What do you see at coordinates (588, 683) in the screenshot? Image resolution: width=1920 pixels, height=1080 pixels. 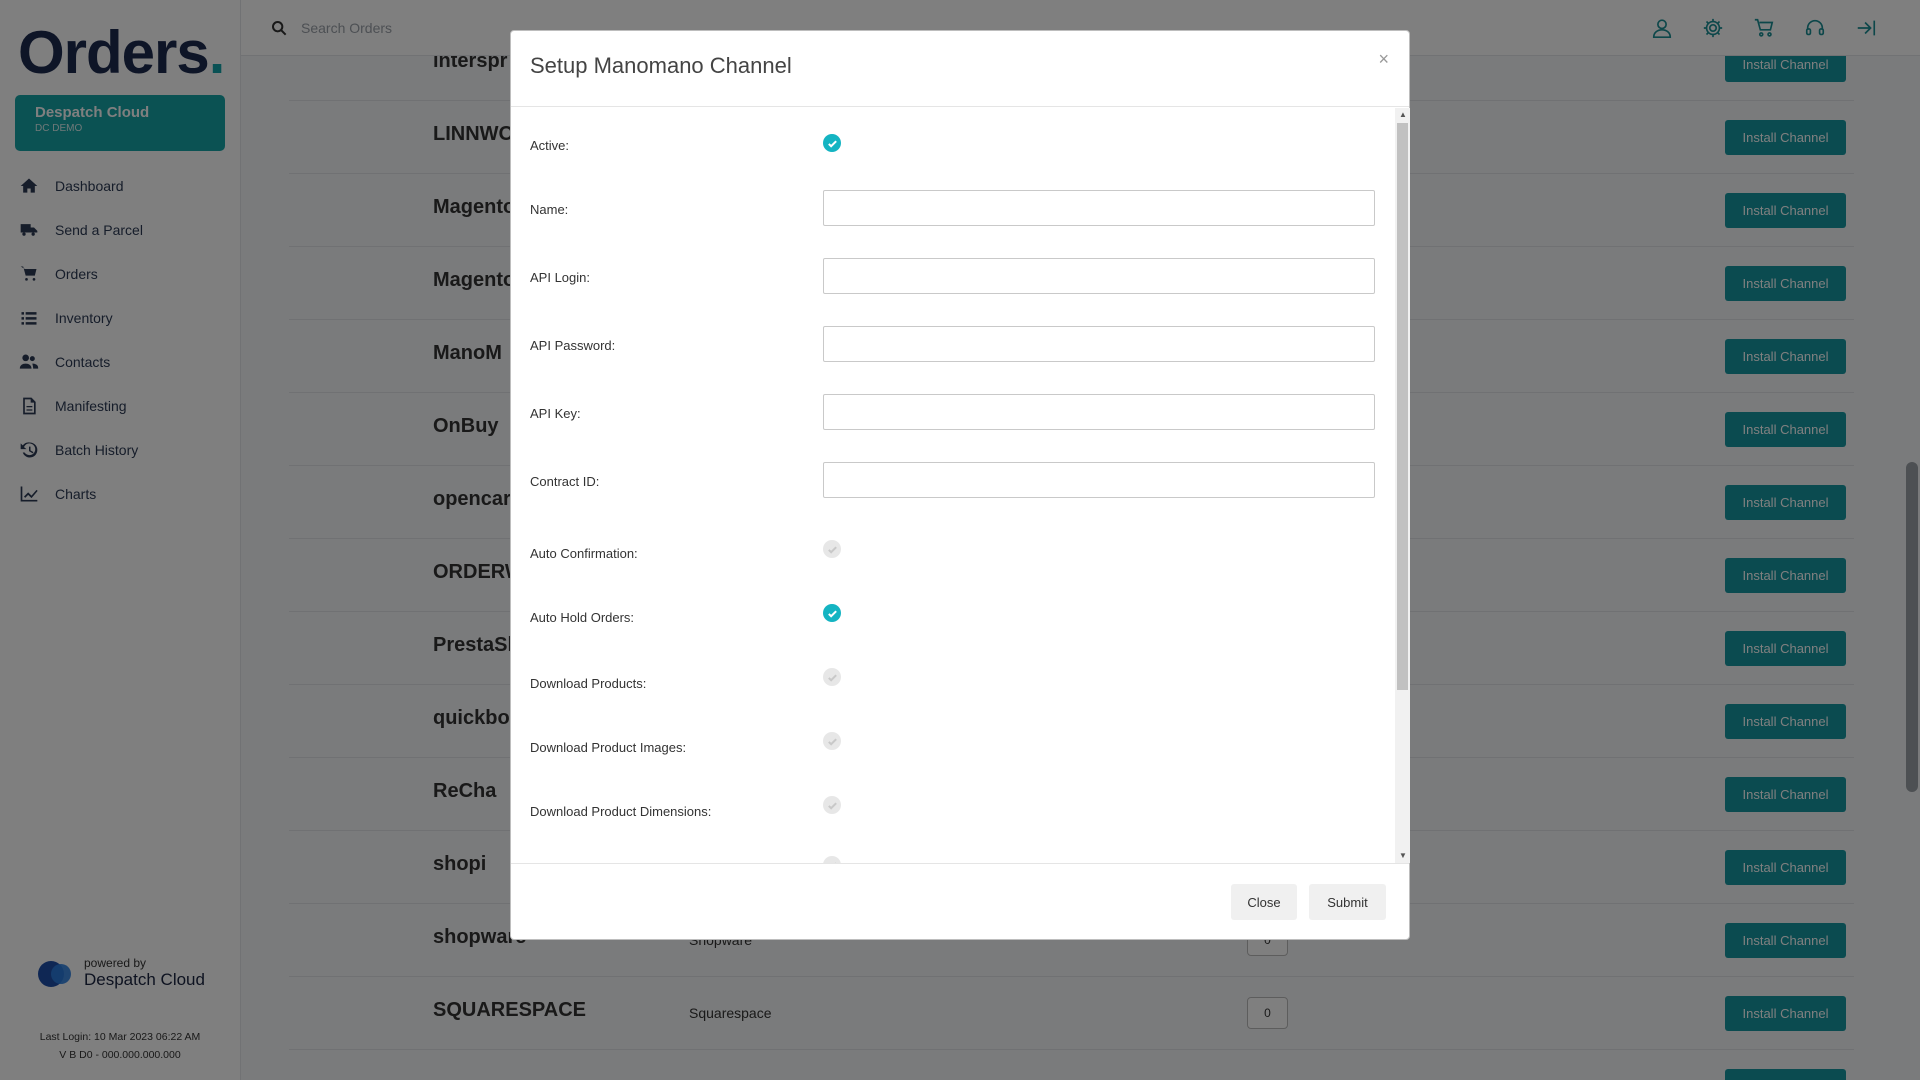 I see `download-products-label: Download Products:` at bounding box center [588, 683].